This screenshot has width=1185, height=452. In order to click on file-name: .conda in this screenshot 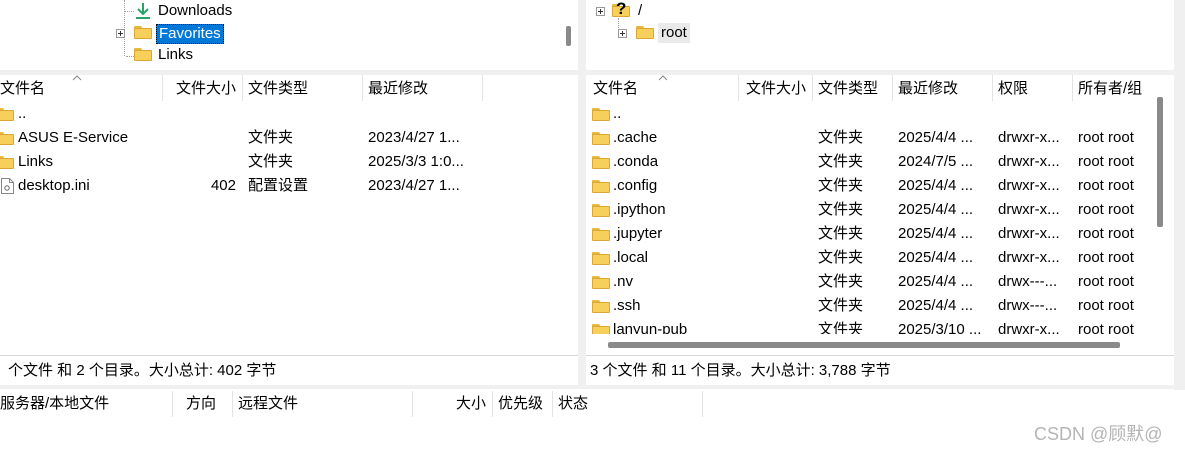, I will do `click(636, 161)`.